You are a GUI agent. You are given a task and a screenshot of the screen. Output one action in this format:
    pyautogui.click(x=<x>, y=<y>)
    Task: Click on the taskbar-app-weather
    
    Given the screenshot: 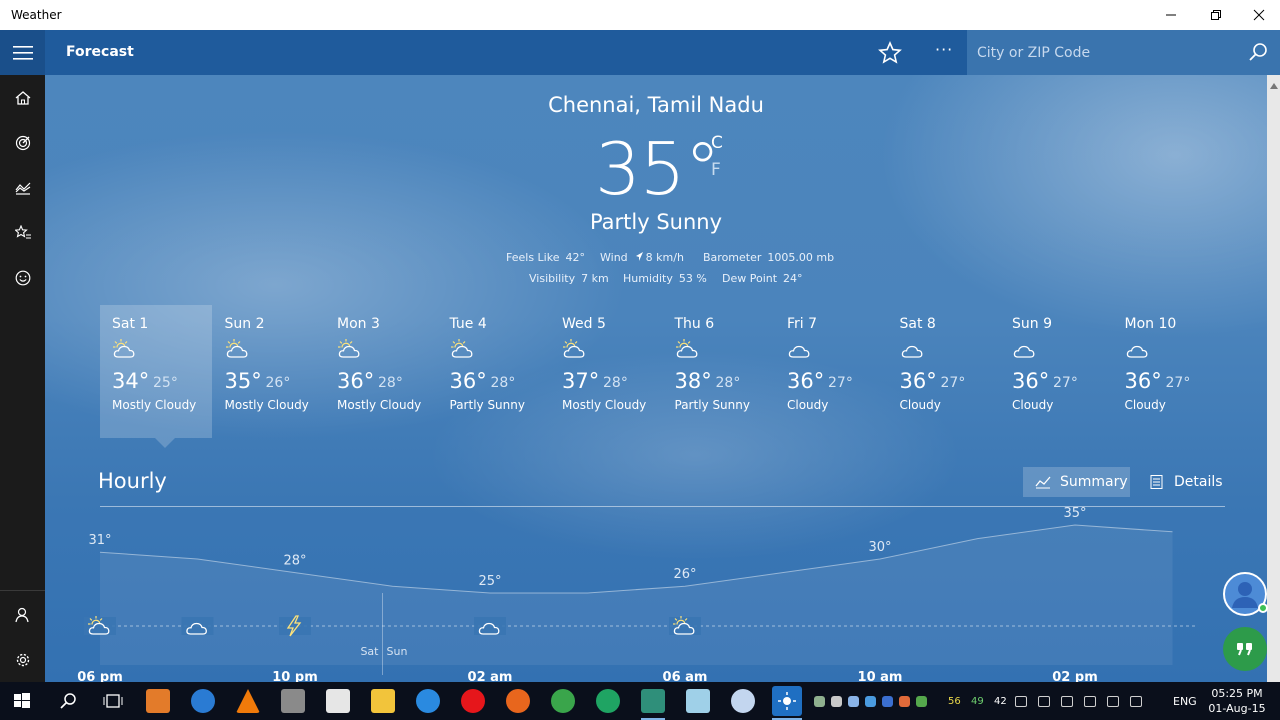 What is the action you would take?
    pyautogui.click(x=787, y=701)
    